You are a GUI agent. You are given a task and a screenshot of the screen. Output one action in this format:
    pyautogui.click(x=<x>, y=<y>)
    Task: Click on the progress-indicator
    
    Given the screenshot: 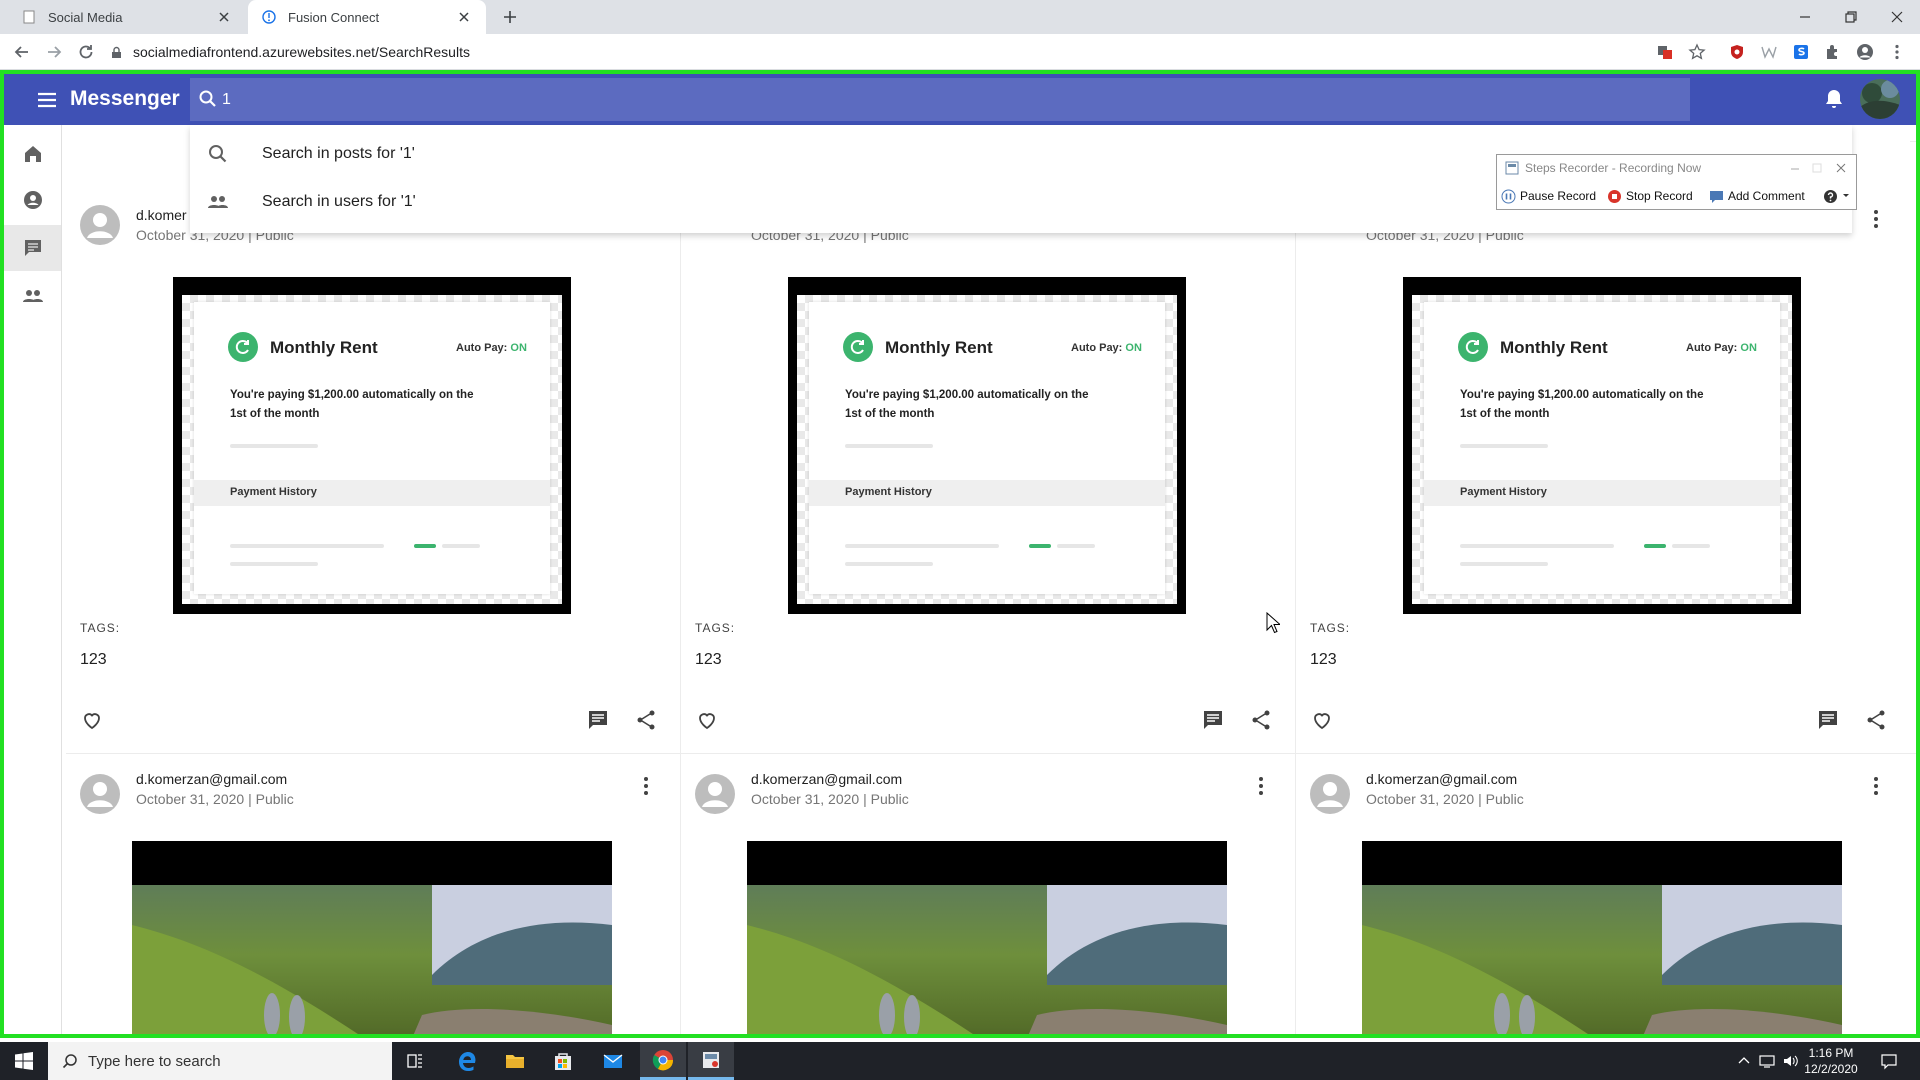 What is the action you would take?
    pyautogui.click(x=1655, y=546)
    